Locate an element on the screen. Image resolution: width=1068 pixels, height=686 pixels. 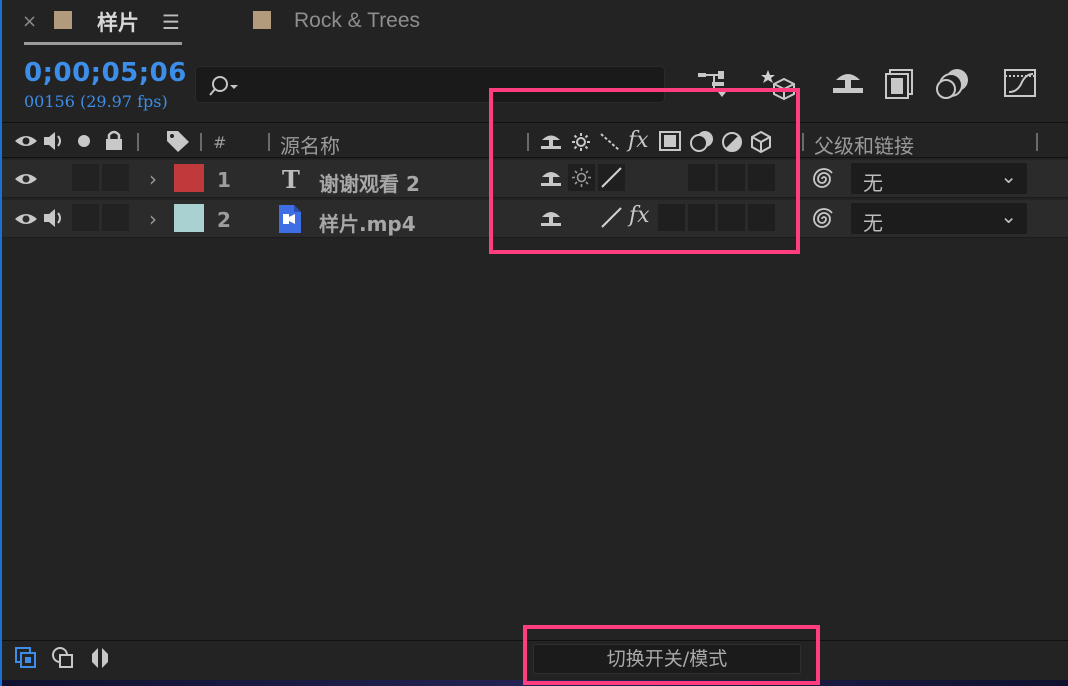
frame-blending-icon is located at coordinates (900, 83).